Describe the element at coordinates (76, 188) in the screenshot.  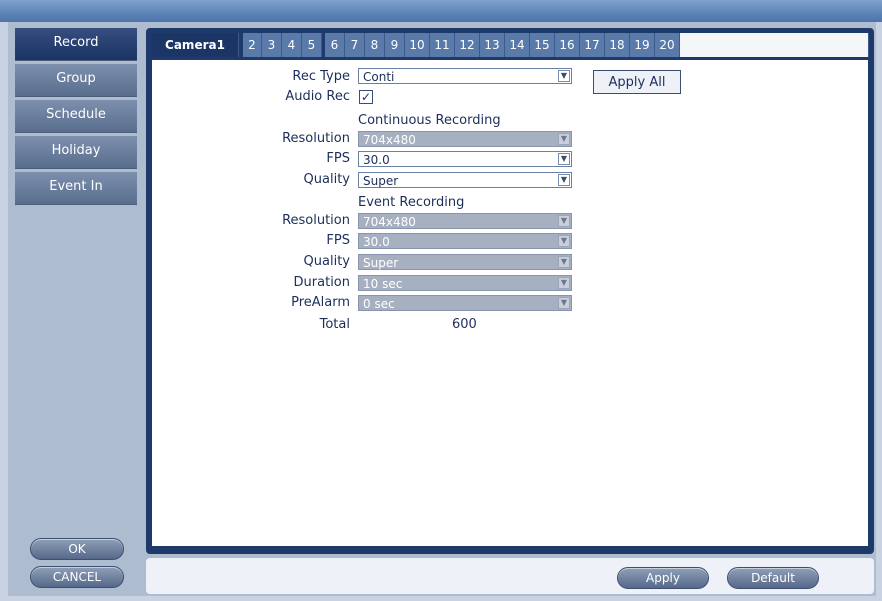
I see `sidebar-item-event-in: Event In` at that location.